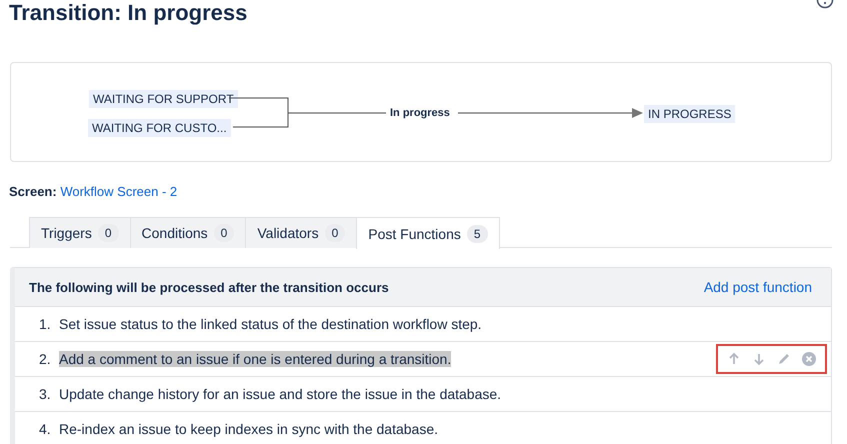 This screenshot has height=444, width=847. I want to click on post-function-text: Set issue status to the linked status of the destination workflow step., so click(270, 324).